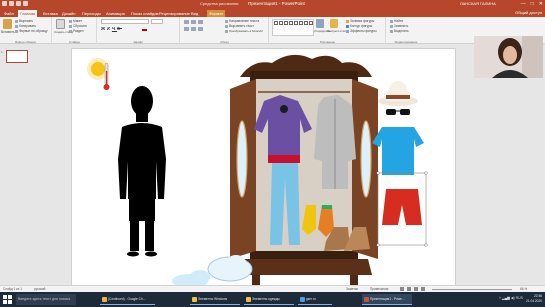  Describe the element at coordinates (406, 42) in the screenshot. I see `group-label: Редактирование` at that location.